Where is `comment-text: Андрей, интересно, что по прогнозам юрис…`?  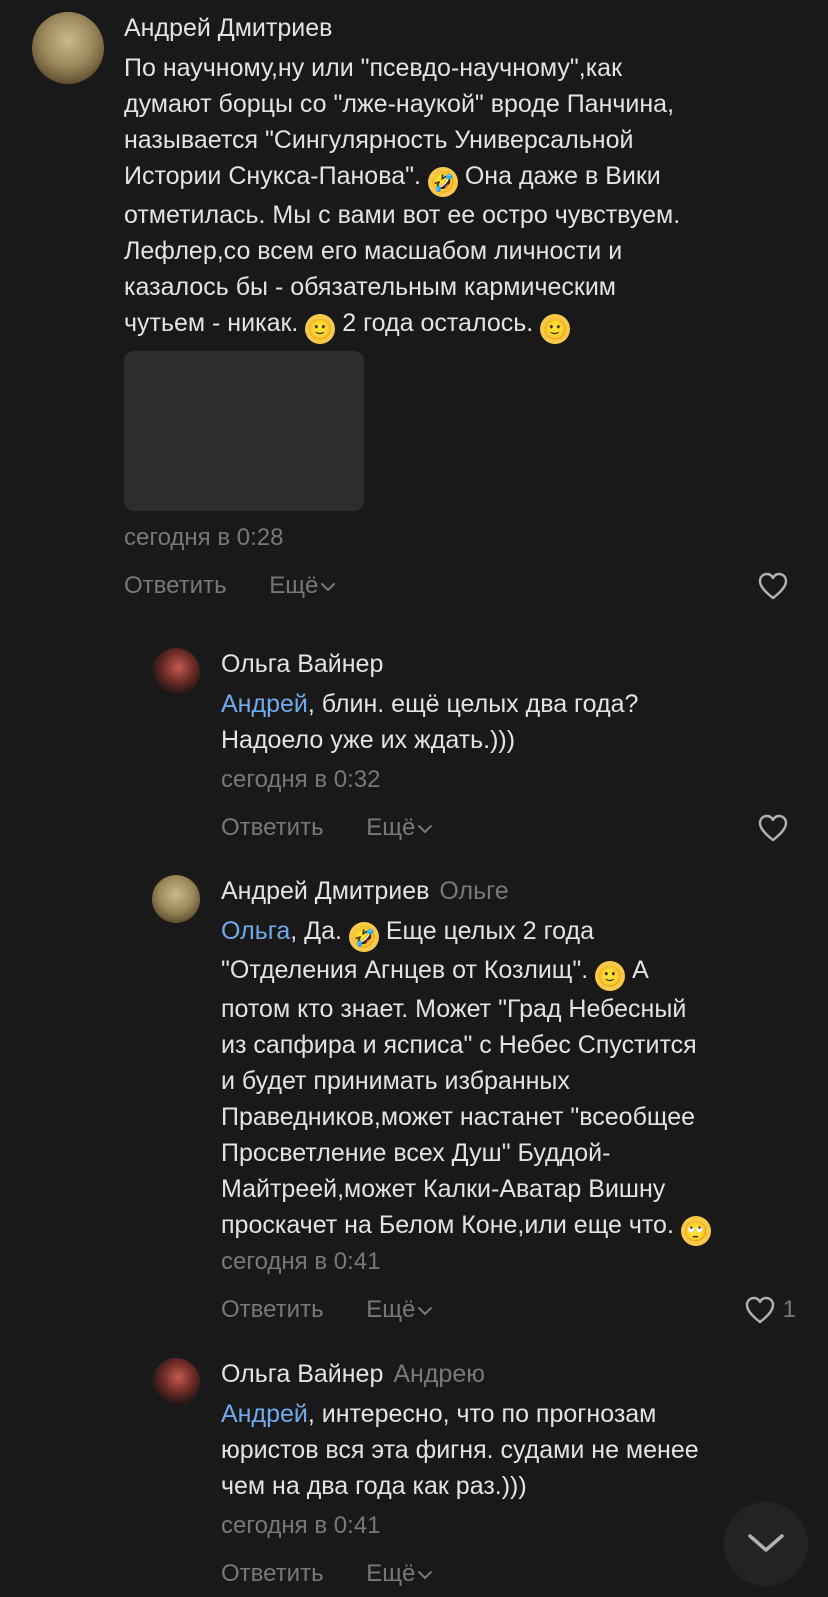
comment-text: Андрей, интересно, что по прогнозам юрис… is located at coordinates (460, 1450).